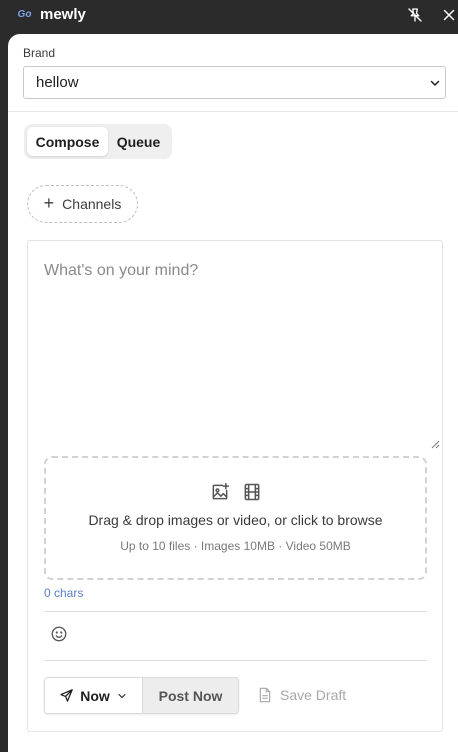 This screenshot has height=752, width=458. I want to click on resize-handle-icon, so click(435, 444).